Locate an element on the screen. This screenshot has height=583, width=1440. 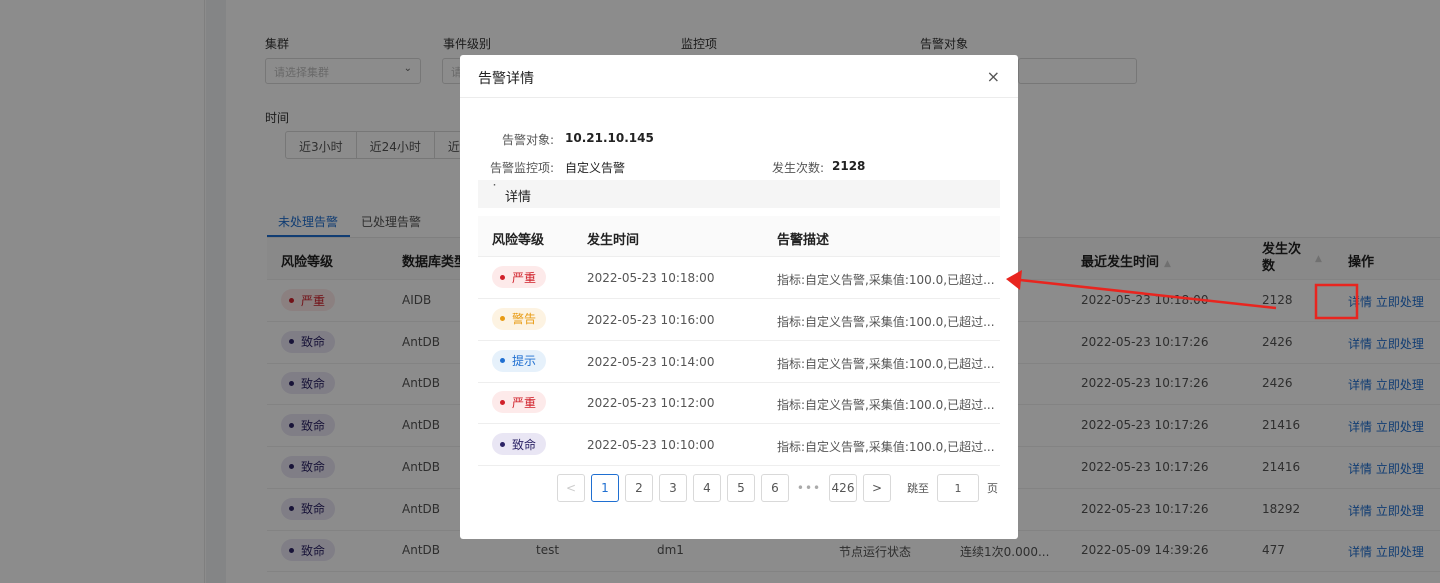
annotation-highlight-box is located at coordinates (1336, 301).